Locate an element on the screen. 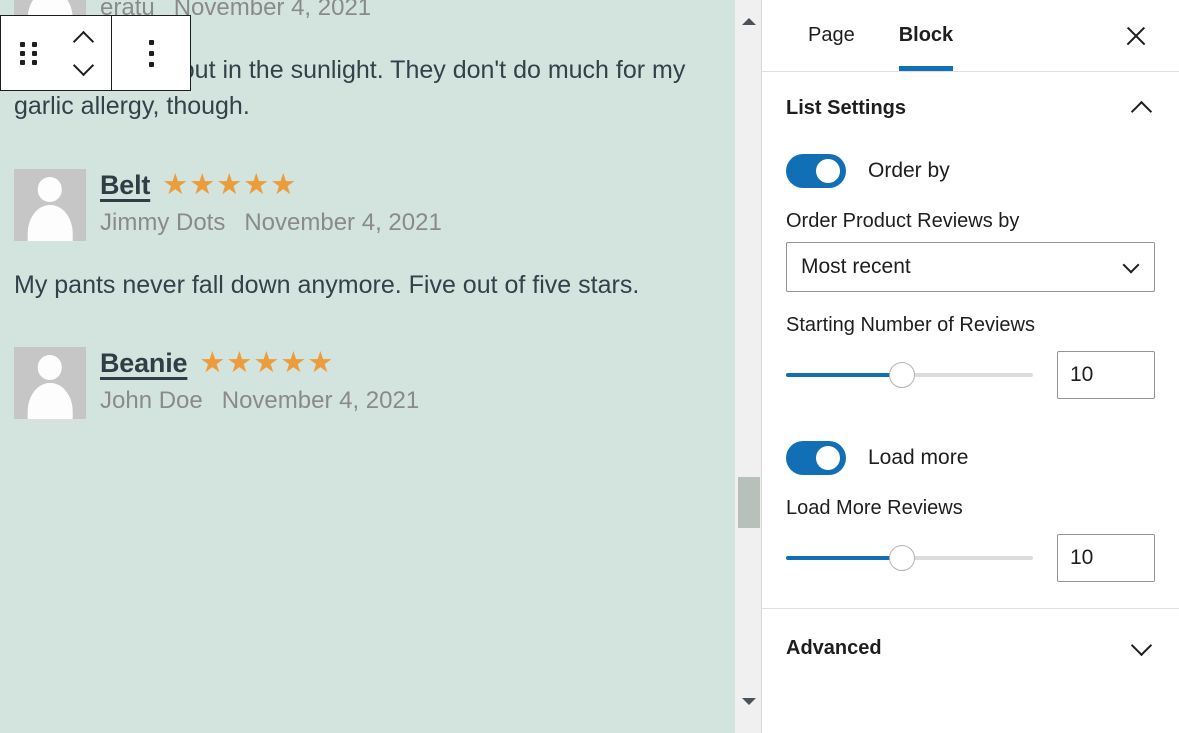  order-by-label: Order by is located at coordinates (909, 170).